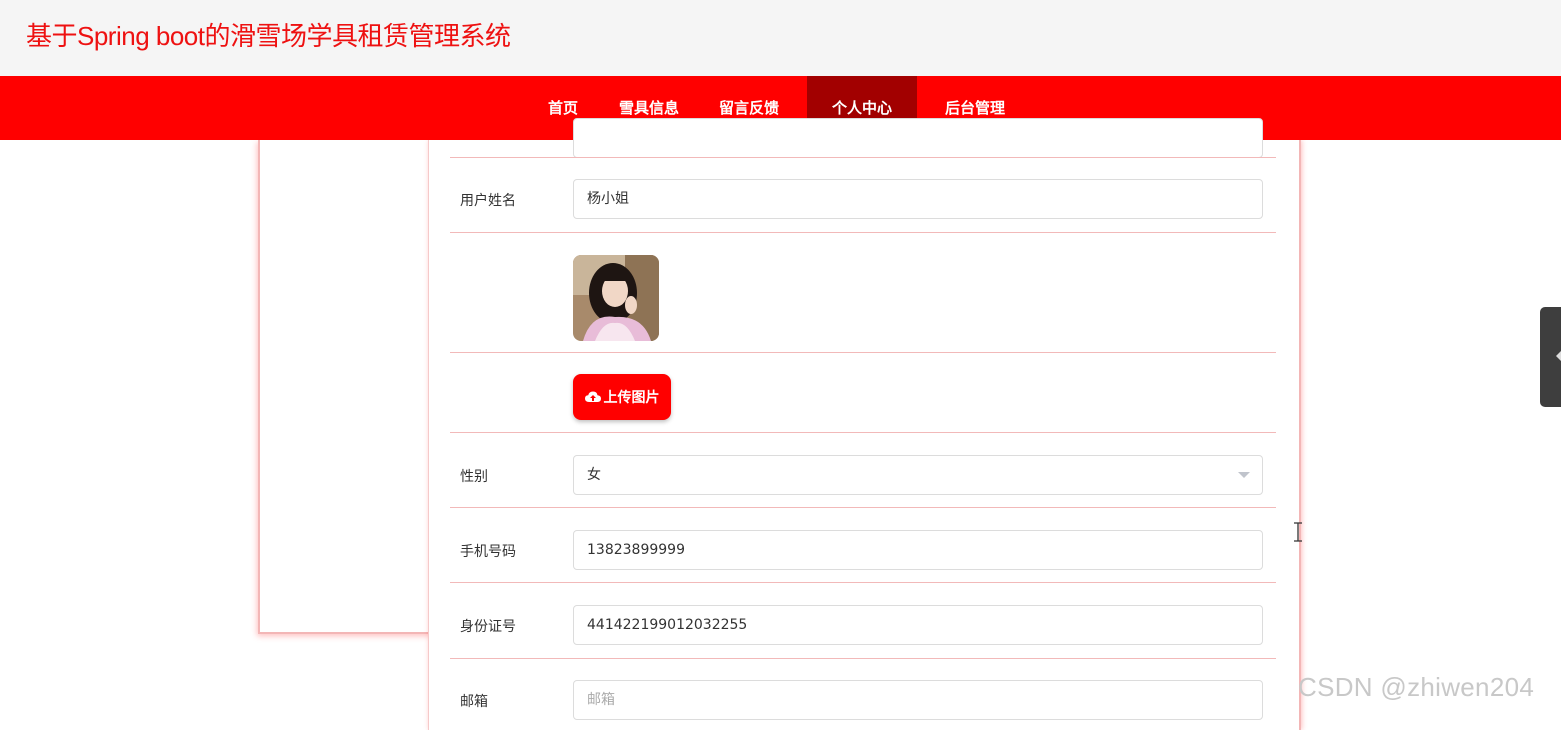 Image resolution: width=1561 pixels, height=730 pixels. What do you see at coordinates (488, 552) in the screenshot?
I see `phone-label: 手机号码` at bounding box center [488, 552].